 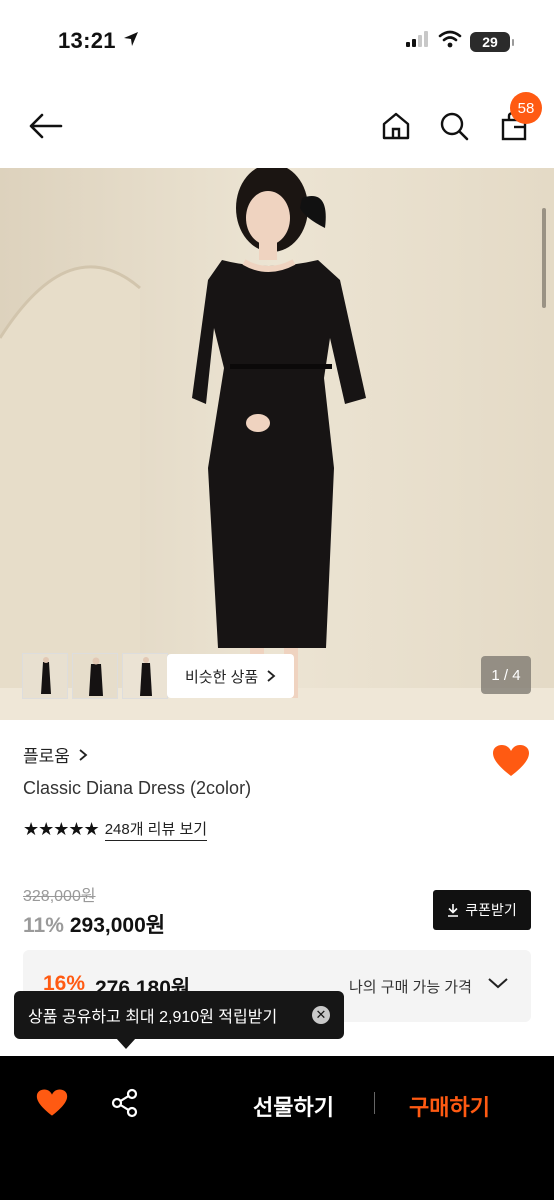 What do you see at coordinates (418, 41) in the screenshot?
I see `cellular-signal-icon` at bounding box center [418, 41].